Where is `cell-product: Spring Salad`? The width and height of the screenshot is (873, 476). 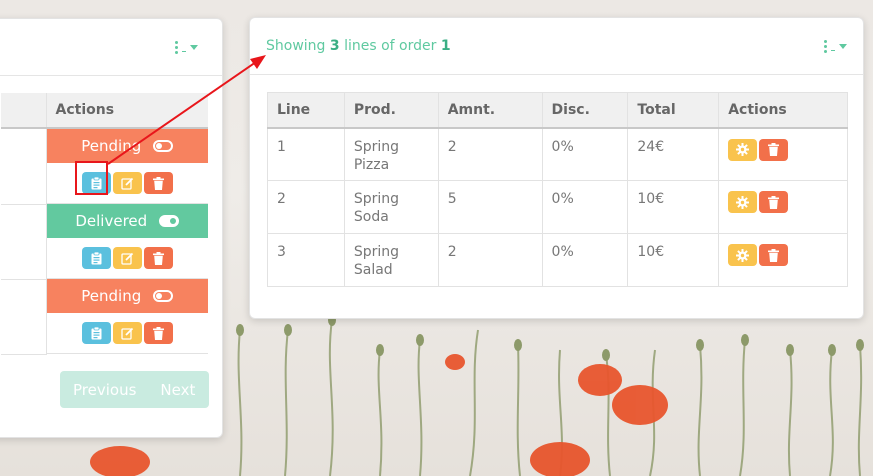
cell-product: Spring Salad is located at coordinates (391, 260).